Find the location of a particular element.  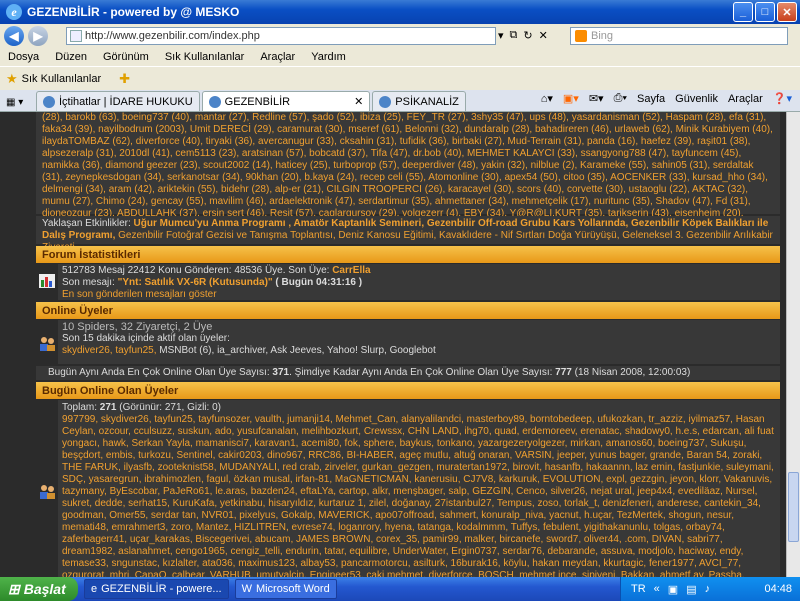

tab-ictihatlar: İçtihatlar | İDARE HUKUKU is located at coordinates (118, 101).